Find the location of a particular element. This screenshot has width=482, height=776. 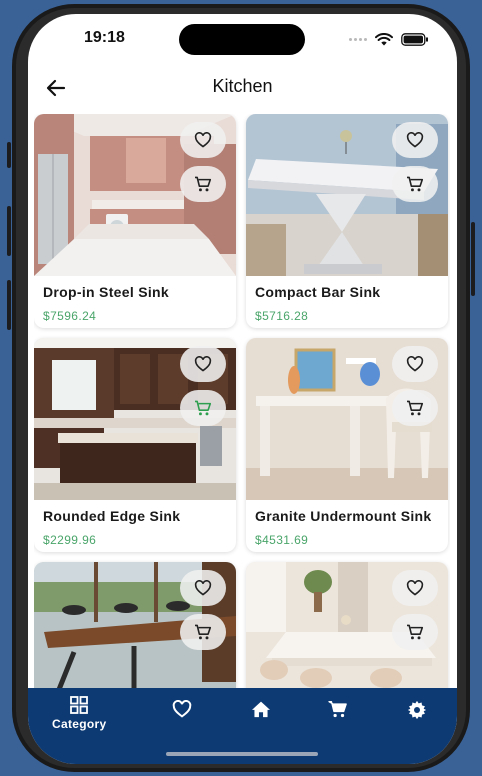

grid-icon is located at coordinates (79, 705).